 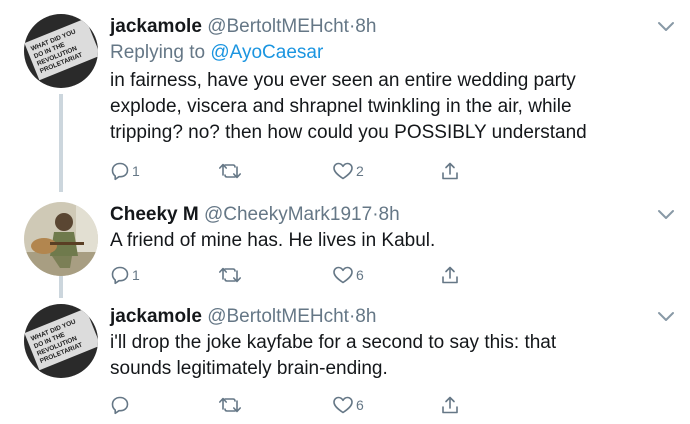 What do you see at coordinates (390, 405) in the screenshot?
I see `tweet-actions: 6` at bounding box center [390, 405].